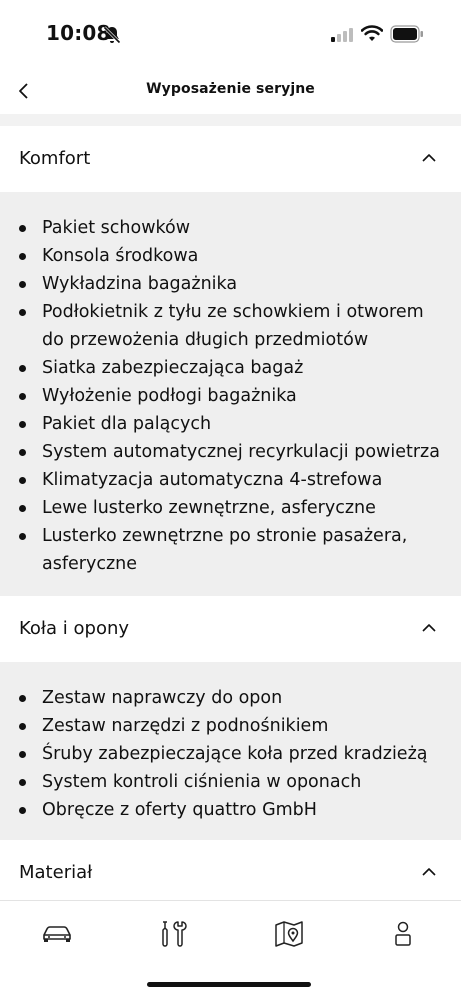 Image resolution: width=461 pixels, height=999 pixels. What do you see at coordinates (230, 424) in the screenshot?
I see `list-item: Pakiet dla palących` at bounding box center [230, 424].